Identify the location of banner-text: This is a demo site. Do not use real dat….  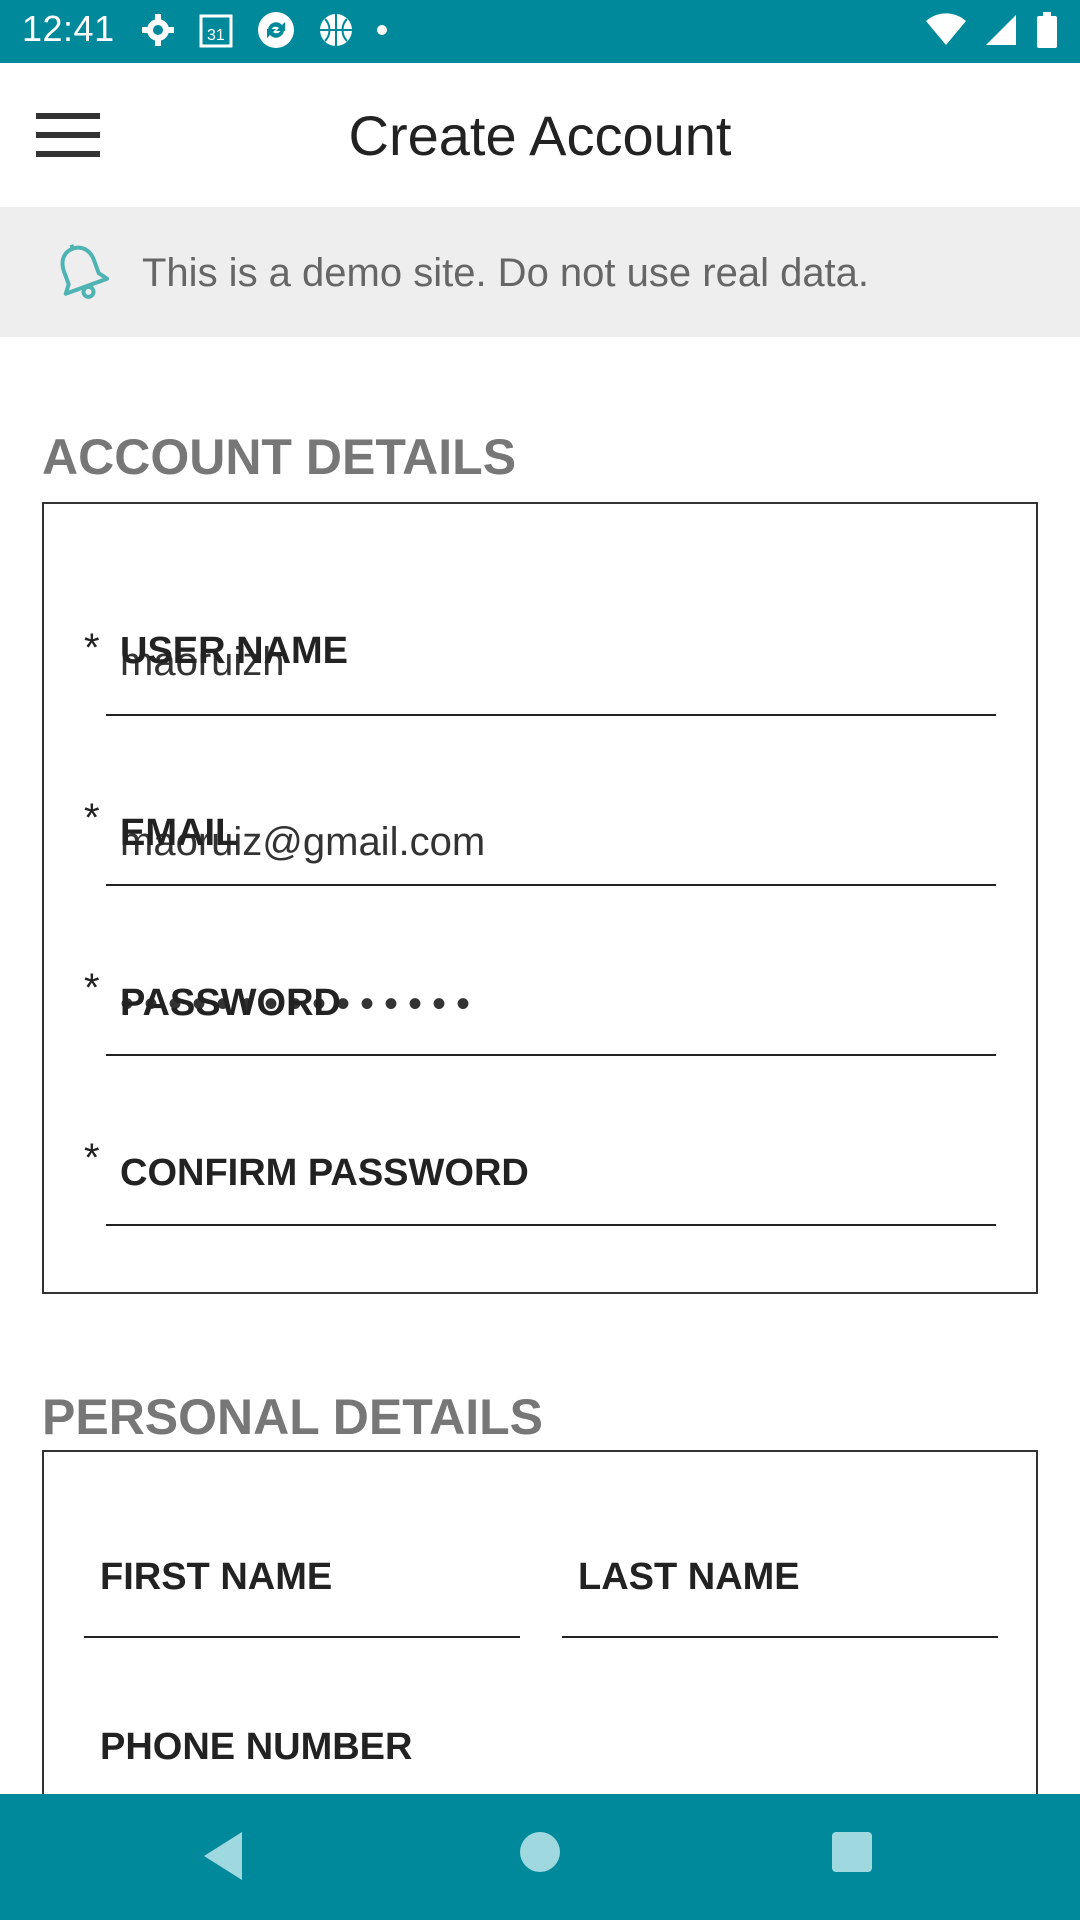
(506, 273).